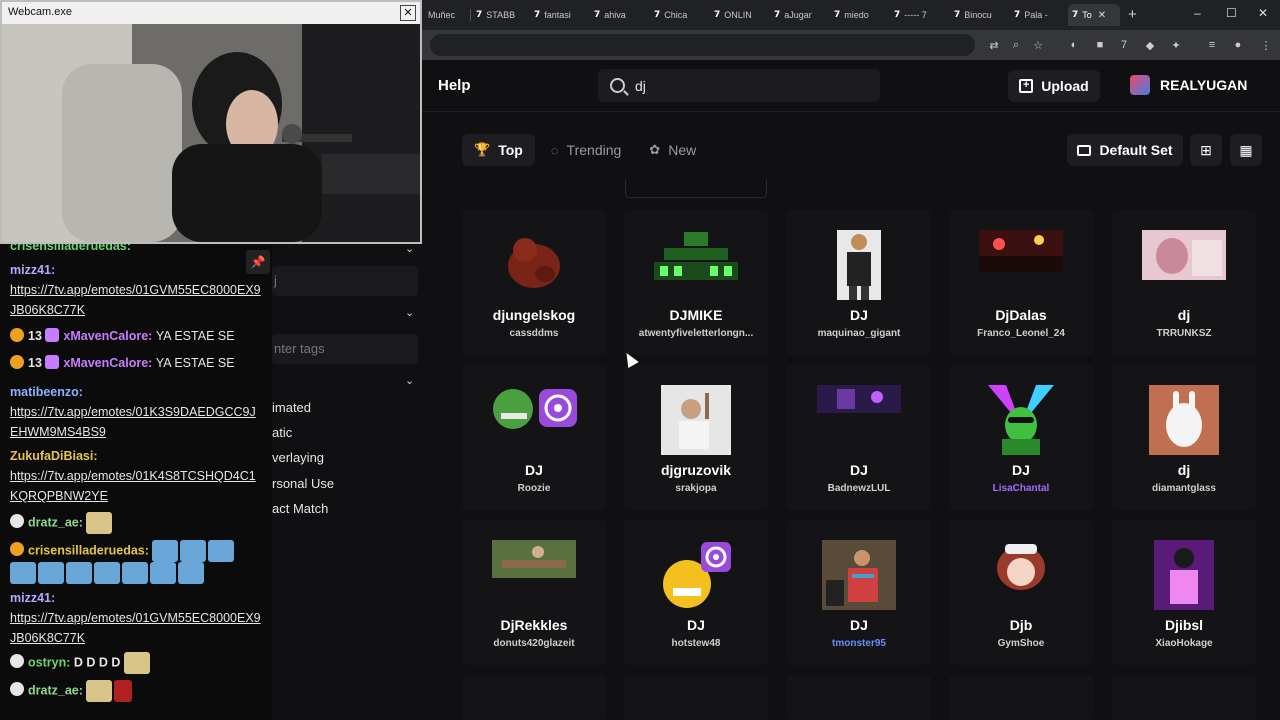  What do you see at coordinates (1266, 45) in the screenshot?
I see `more-menu-icon: ⋮` at bounding box center [1266, 45].